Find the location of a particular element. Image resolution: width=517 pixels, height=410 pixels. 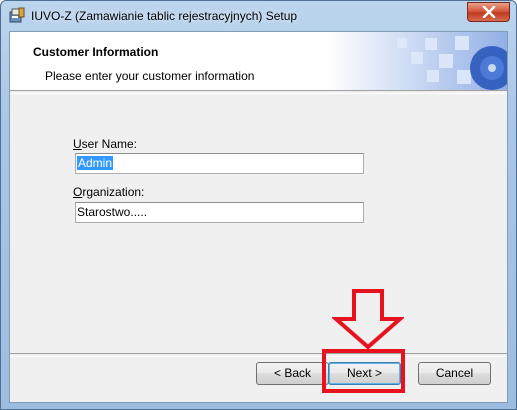

user-name-input: Admin is located at coordinates (219, 163).